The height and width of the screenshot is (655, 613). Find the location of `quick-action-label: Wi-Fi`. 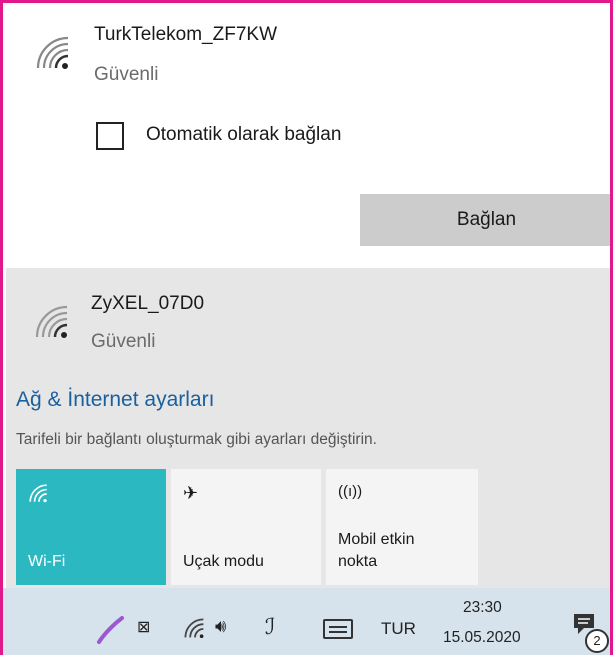

quick-action-label: Wi-Fi is located at coordinates (47, 561).